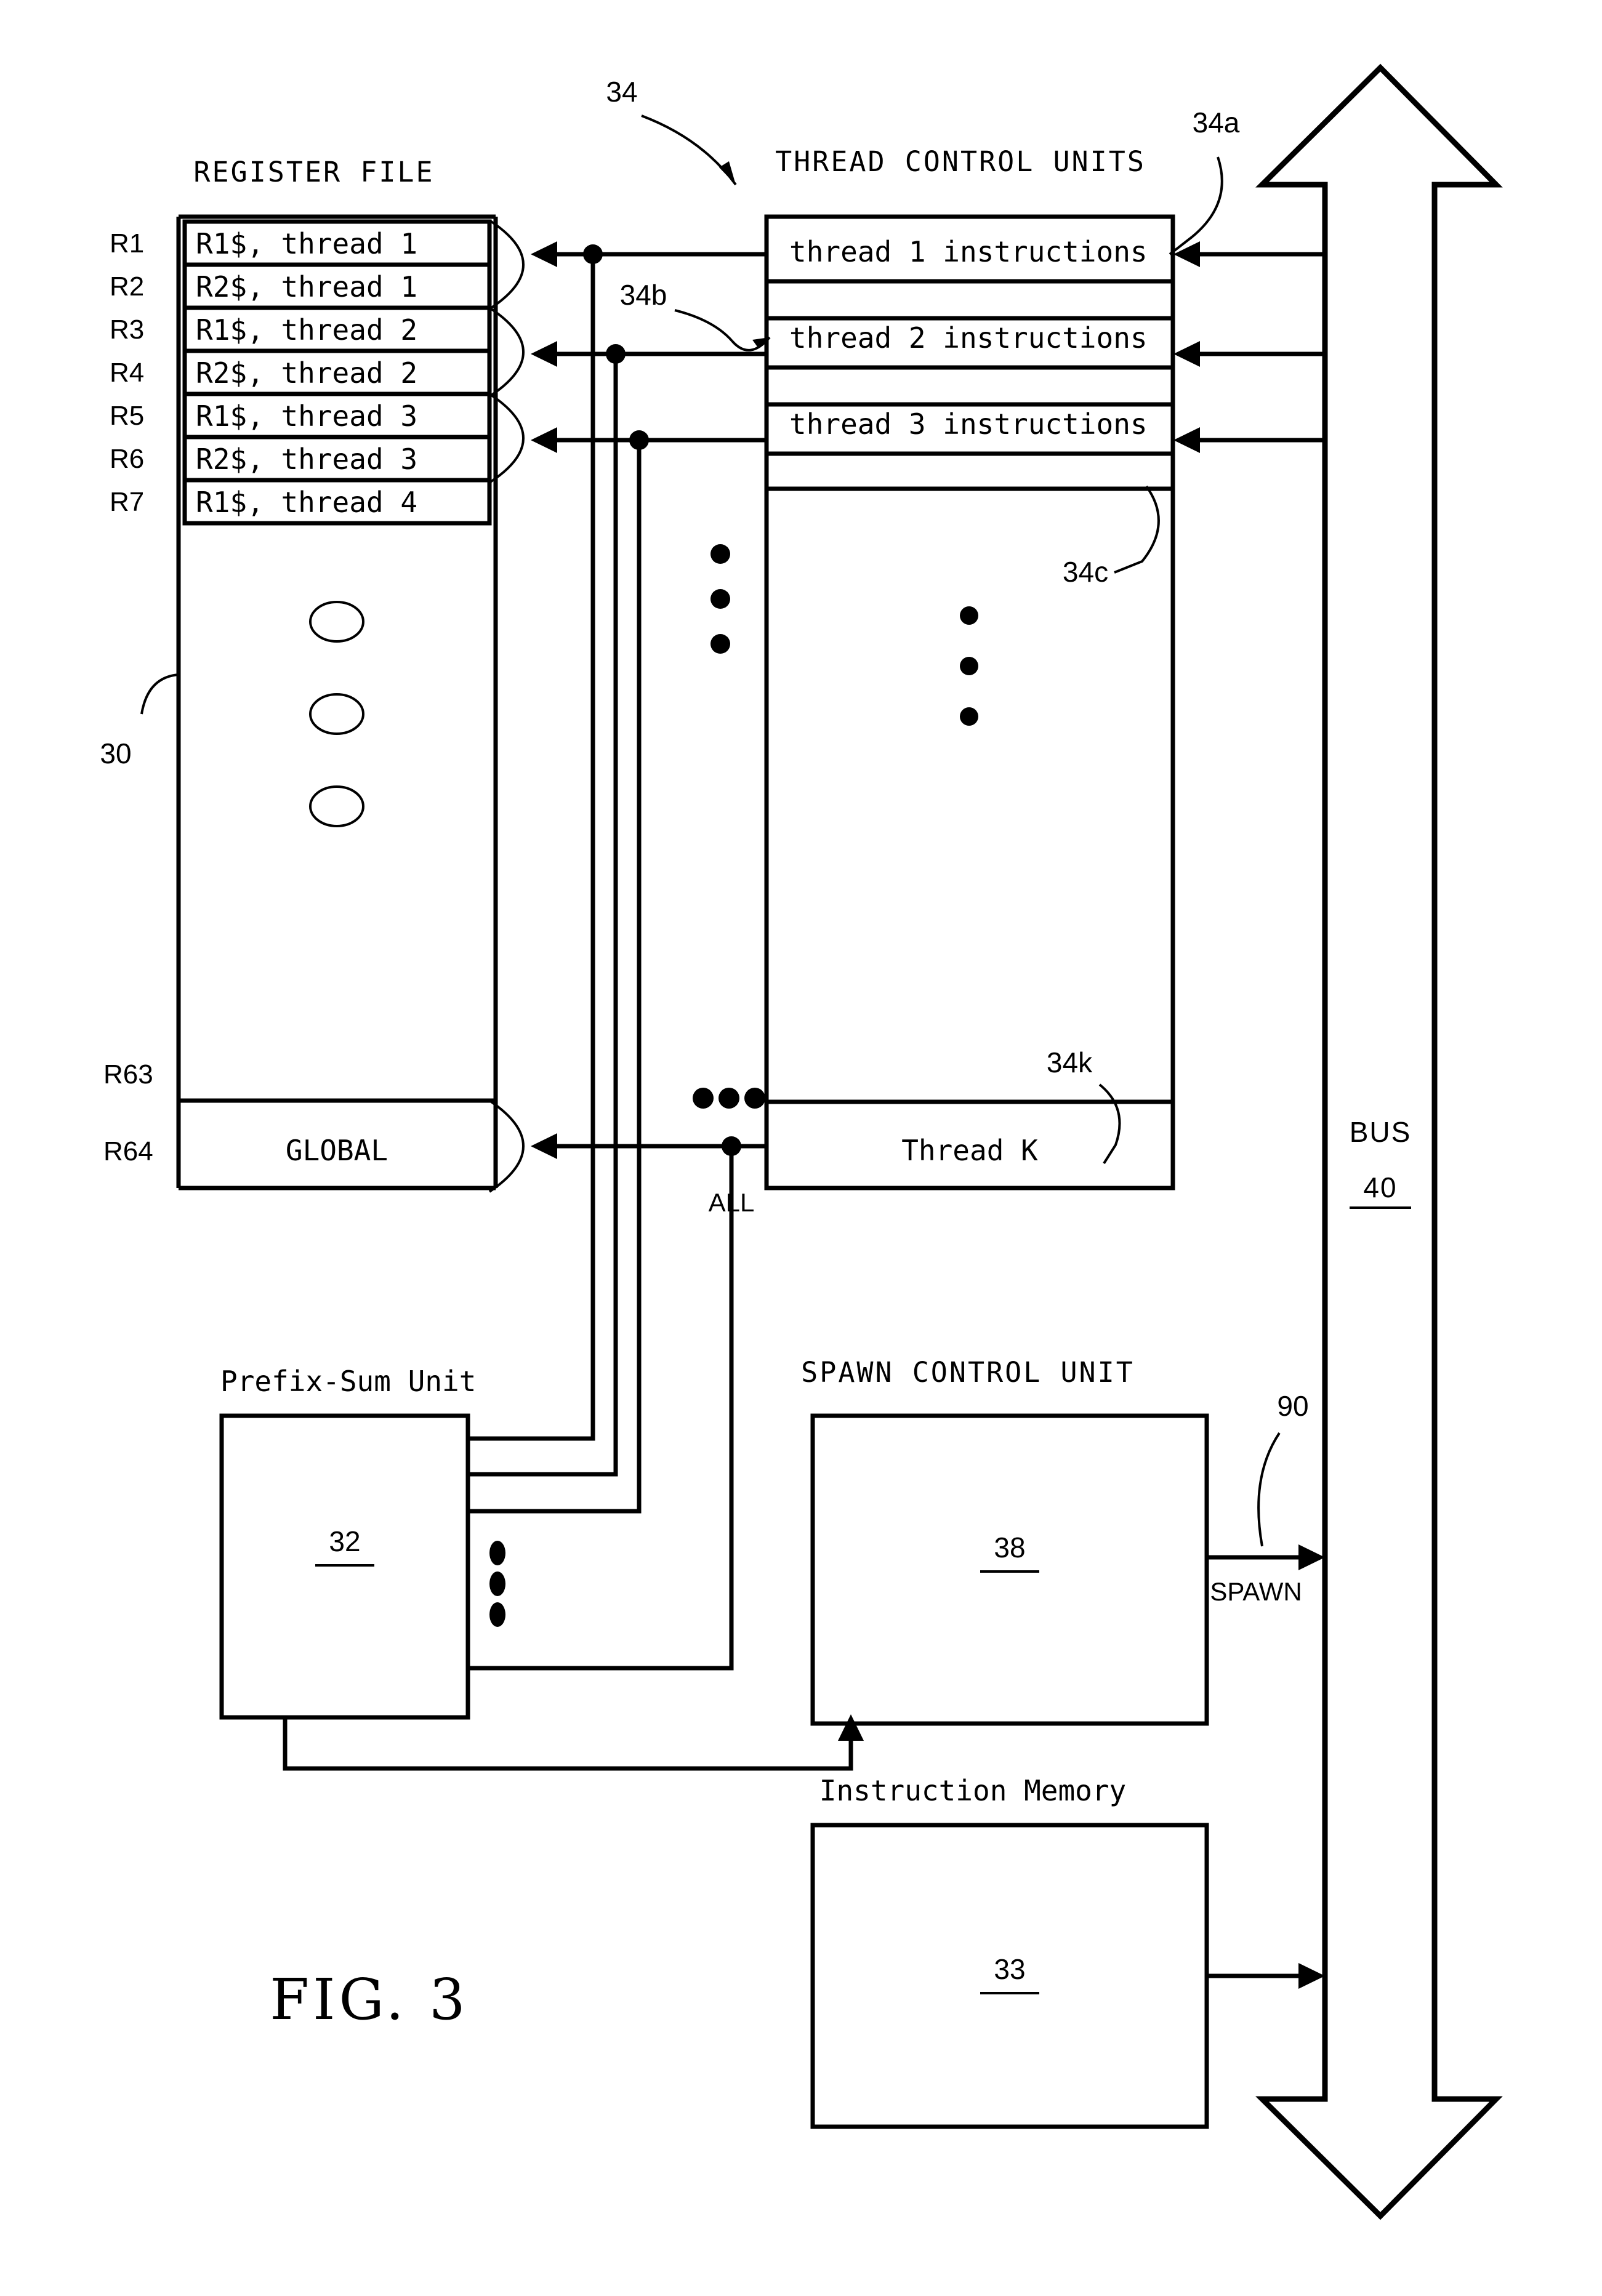 The width and height of the screenshot is (1602, 2296). Describe the element at coordinates (643, 295) in the screenshot. I see `ref-34b-label: 34b` at that location.